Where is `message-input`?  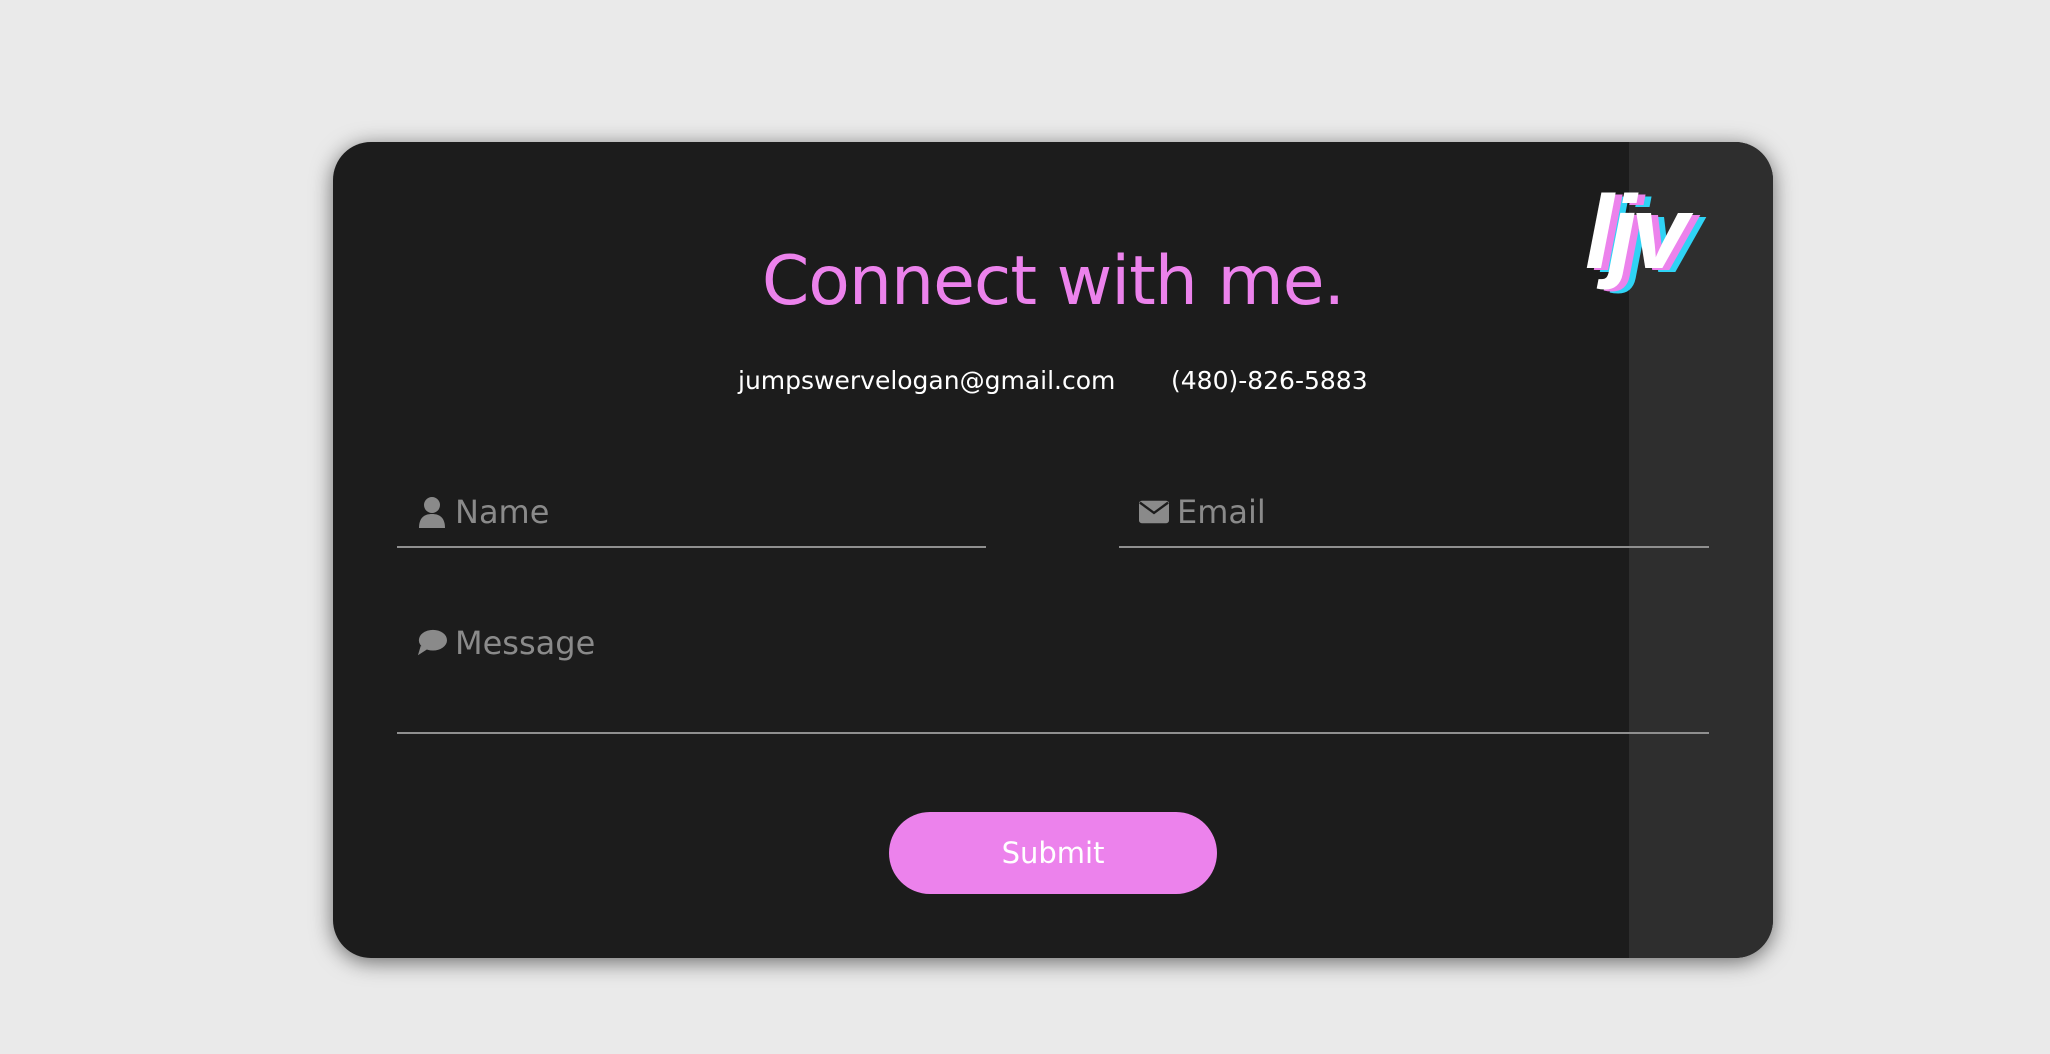
message-input is located at coordinates (1082, 664).